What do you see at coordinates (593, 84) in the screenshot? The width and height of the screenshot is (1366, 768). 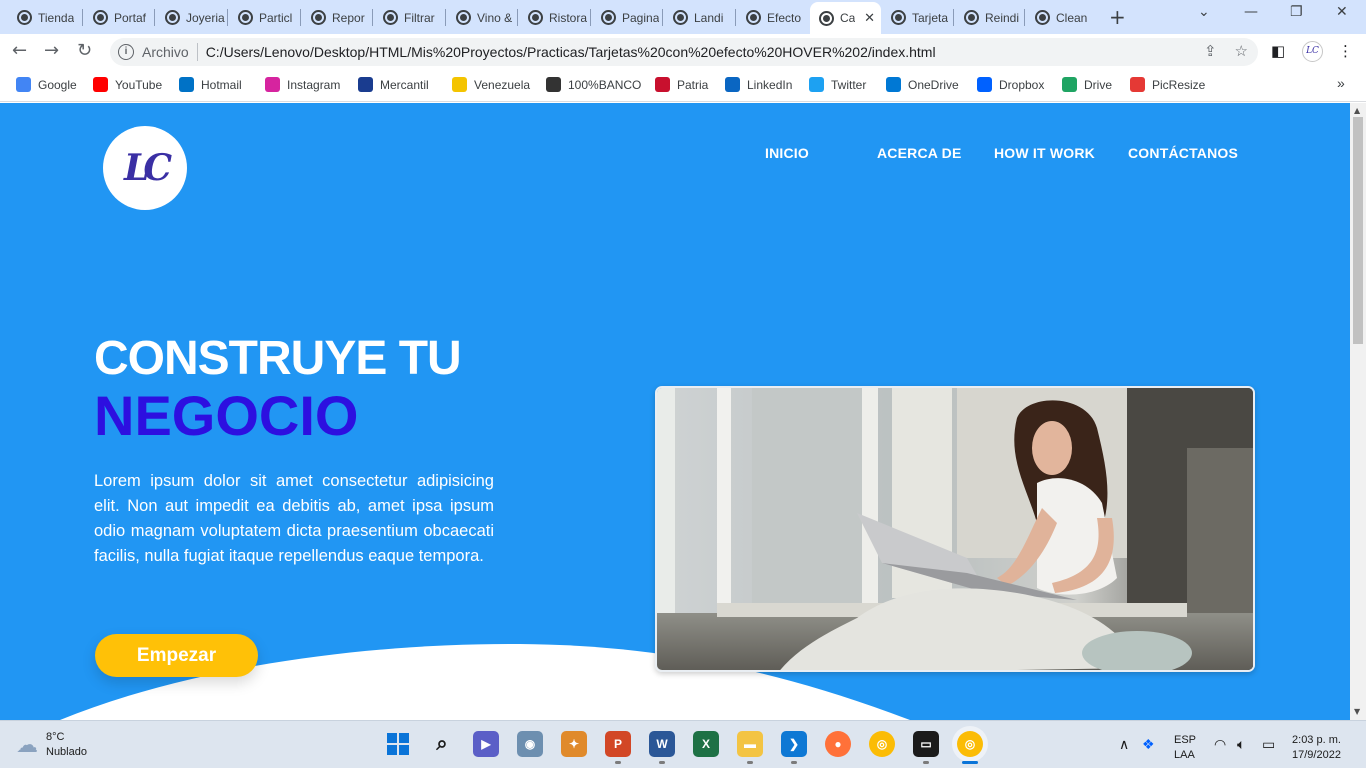 I see `bookmark-item: 100%BANCO` at bounding box center [593, 84].